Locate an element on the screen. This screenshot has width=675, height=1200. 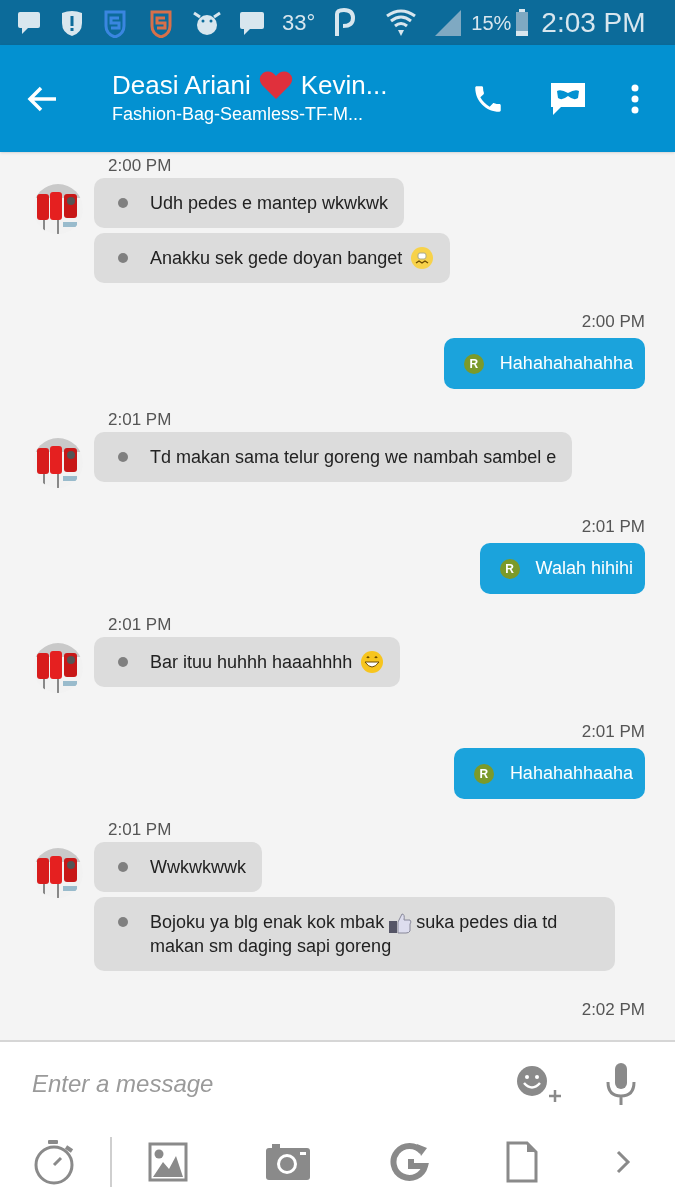
grinning-emoji-icon is located at coordinates (372, 662).